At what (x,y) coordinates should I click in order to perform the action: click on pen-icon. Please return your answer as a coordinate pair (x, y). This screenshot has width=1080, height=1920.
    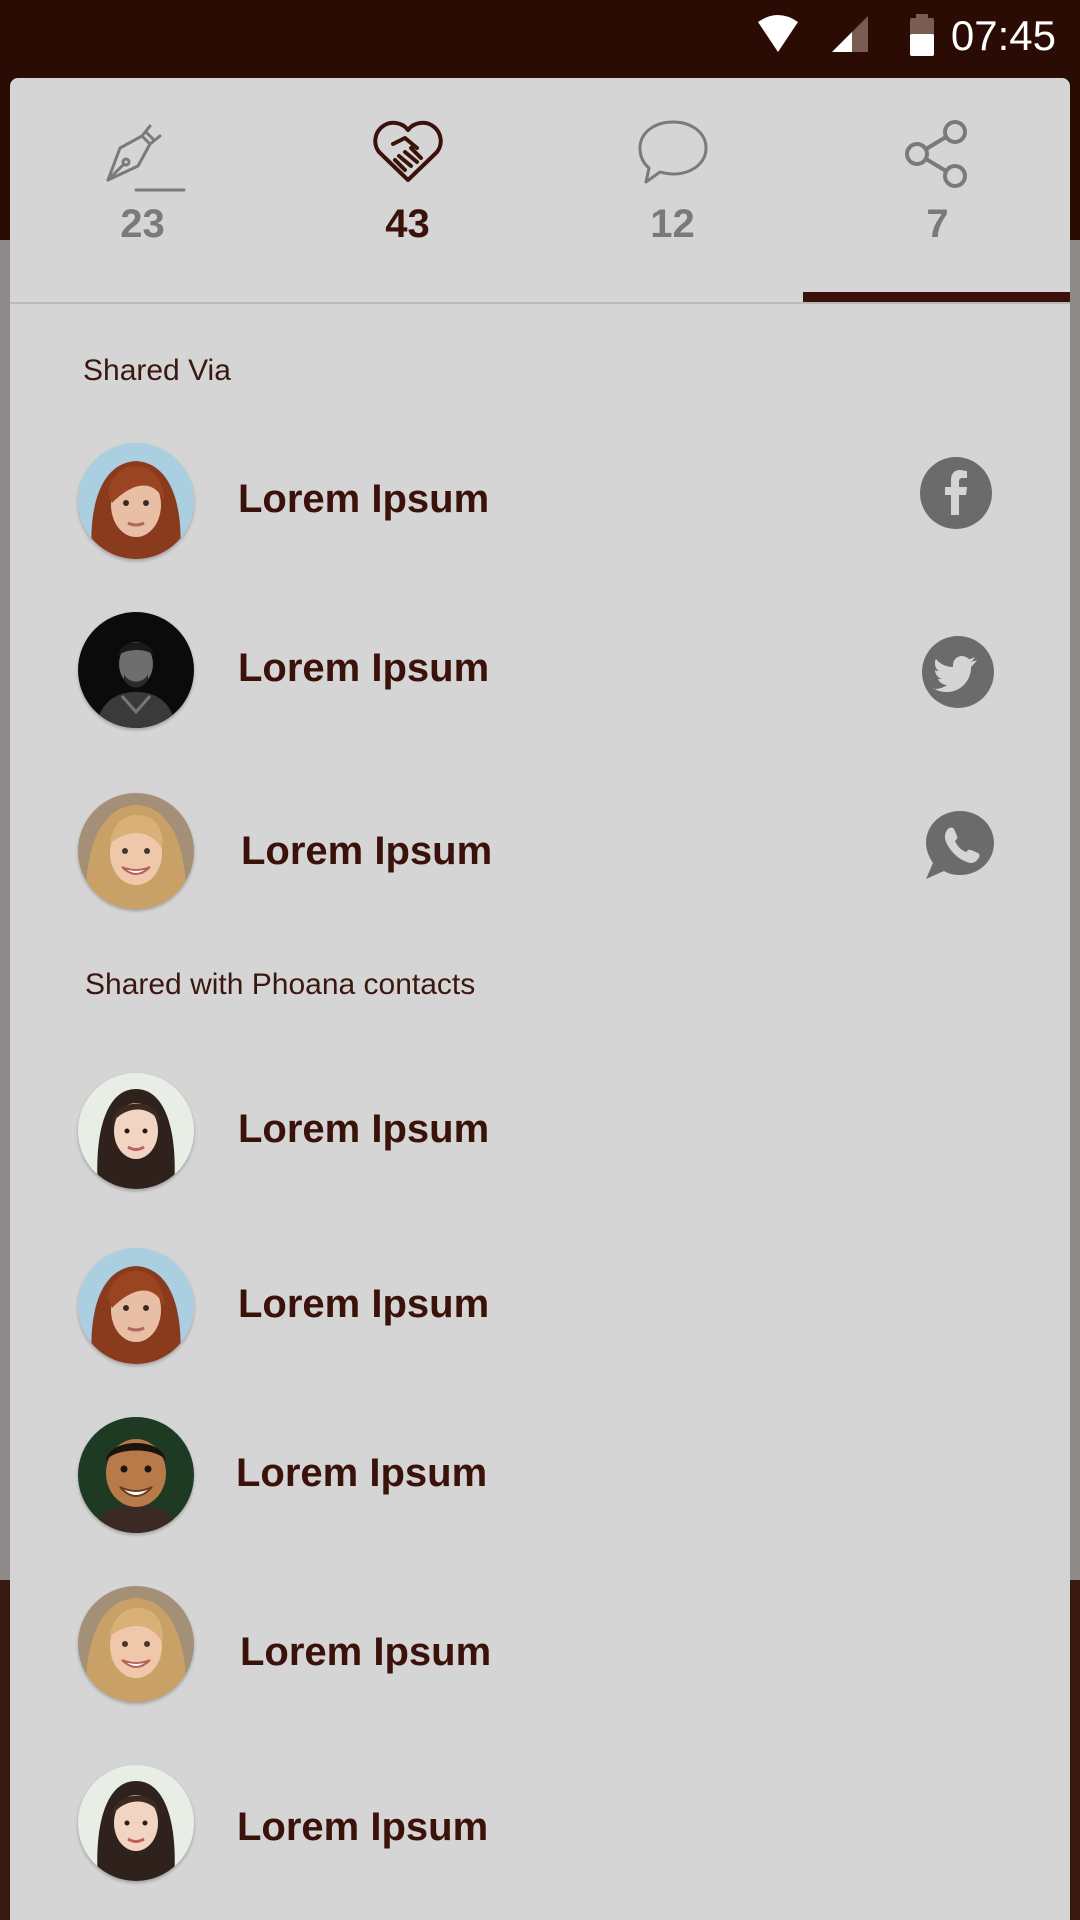
    Looking at the image, I should click on (145, 158).